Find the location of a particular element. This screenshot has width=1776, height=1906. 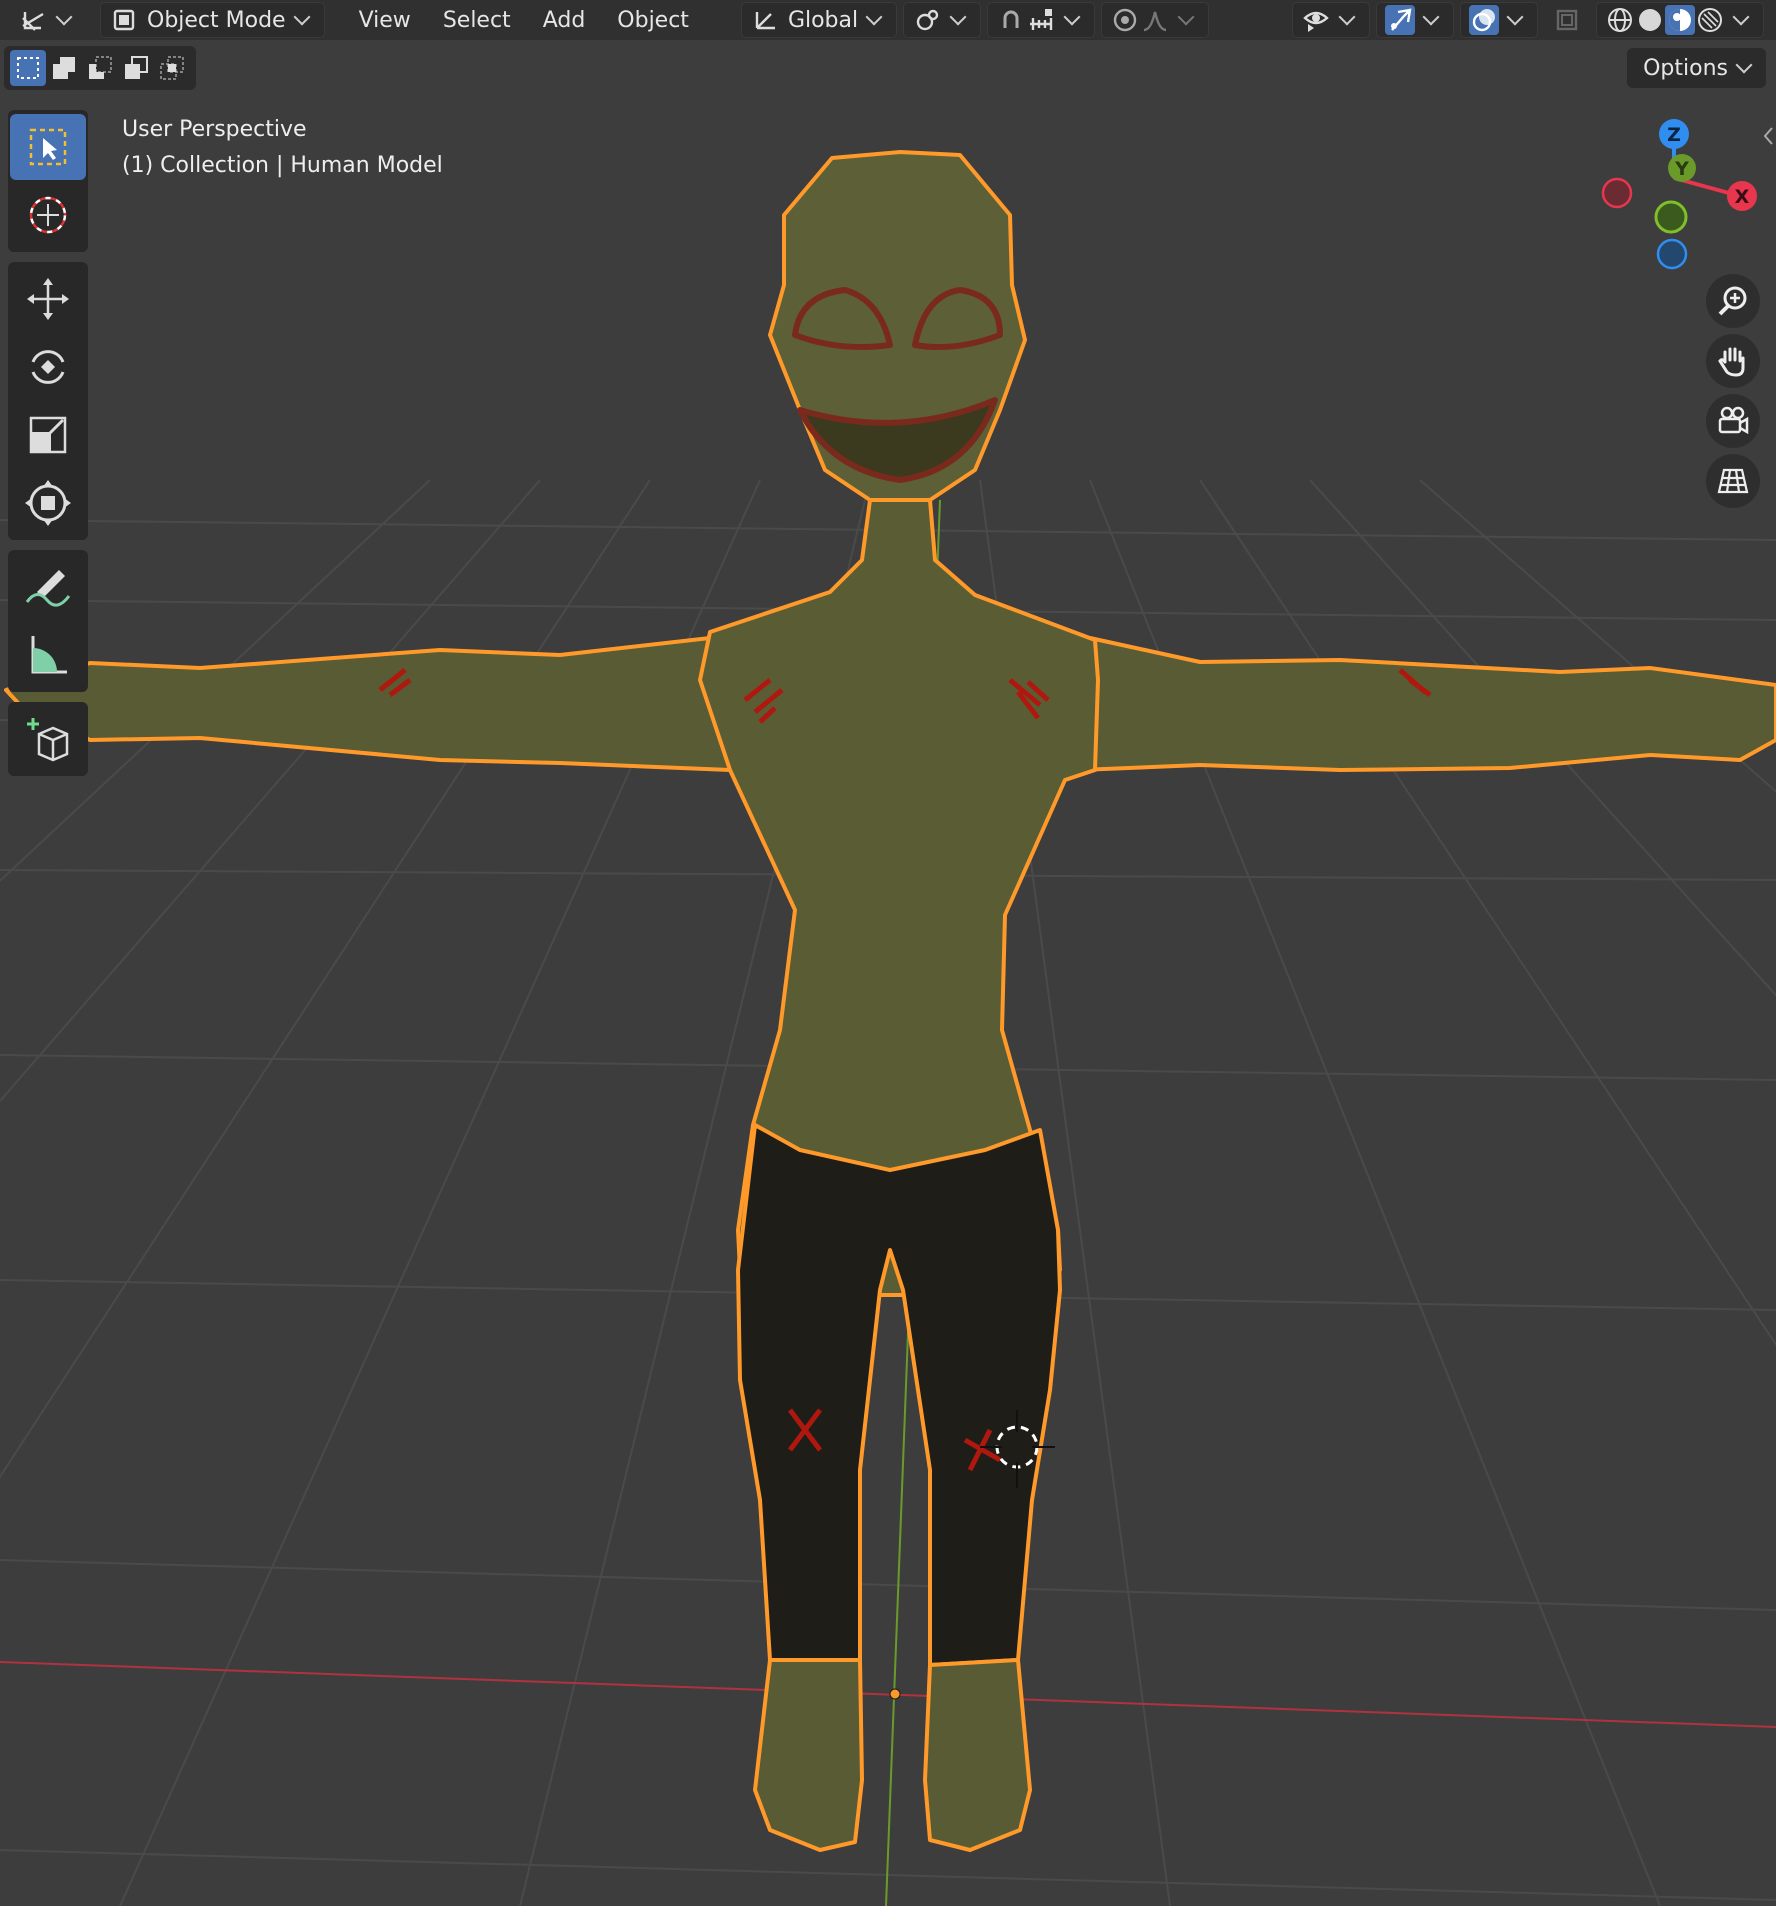

shading-group is located at coordinates (1680, 20).